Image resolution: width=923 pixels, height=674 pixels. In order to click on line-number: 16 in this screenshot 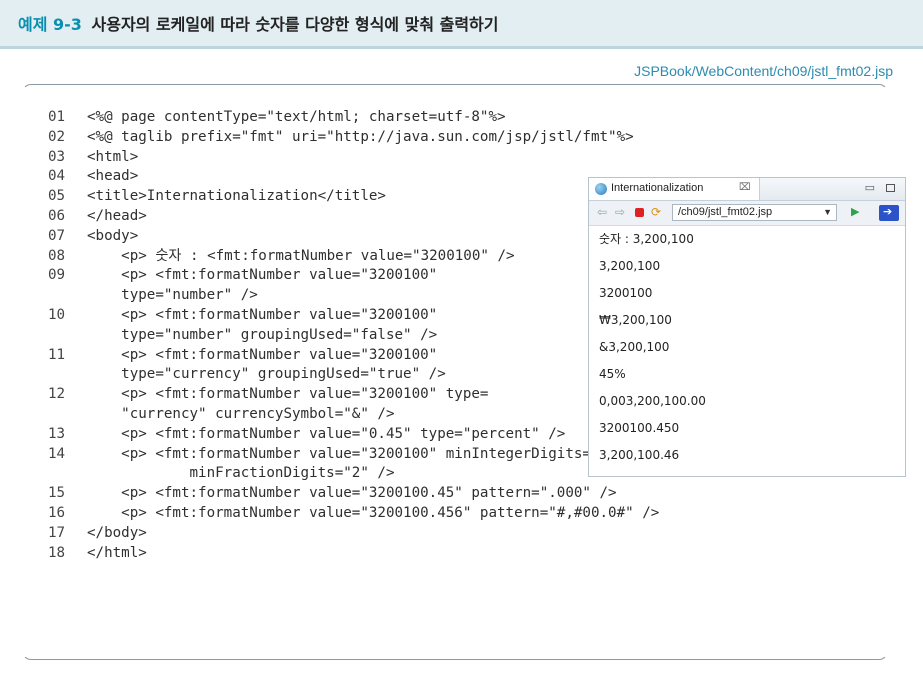, I will do `click(57, 512)`.